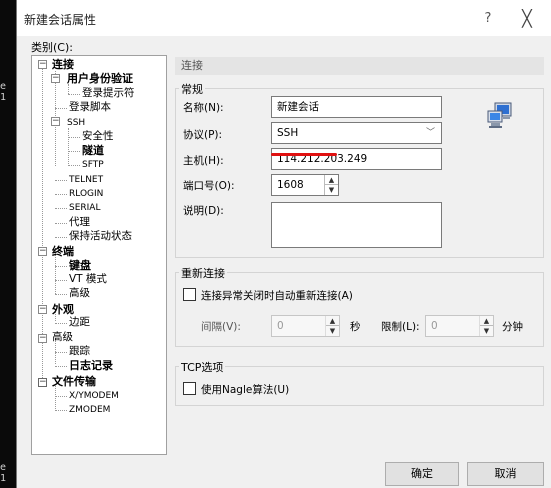  Describe the element at coordinates (52, 47) in the screenshot. I see `category-label: 类别(C):` at that location.